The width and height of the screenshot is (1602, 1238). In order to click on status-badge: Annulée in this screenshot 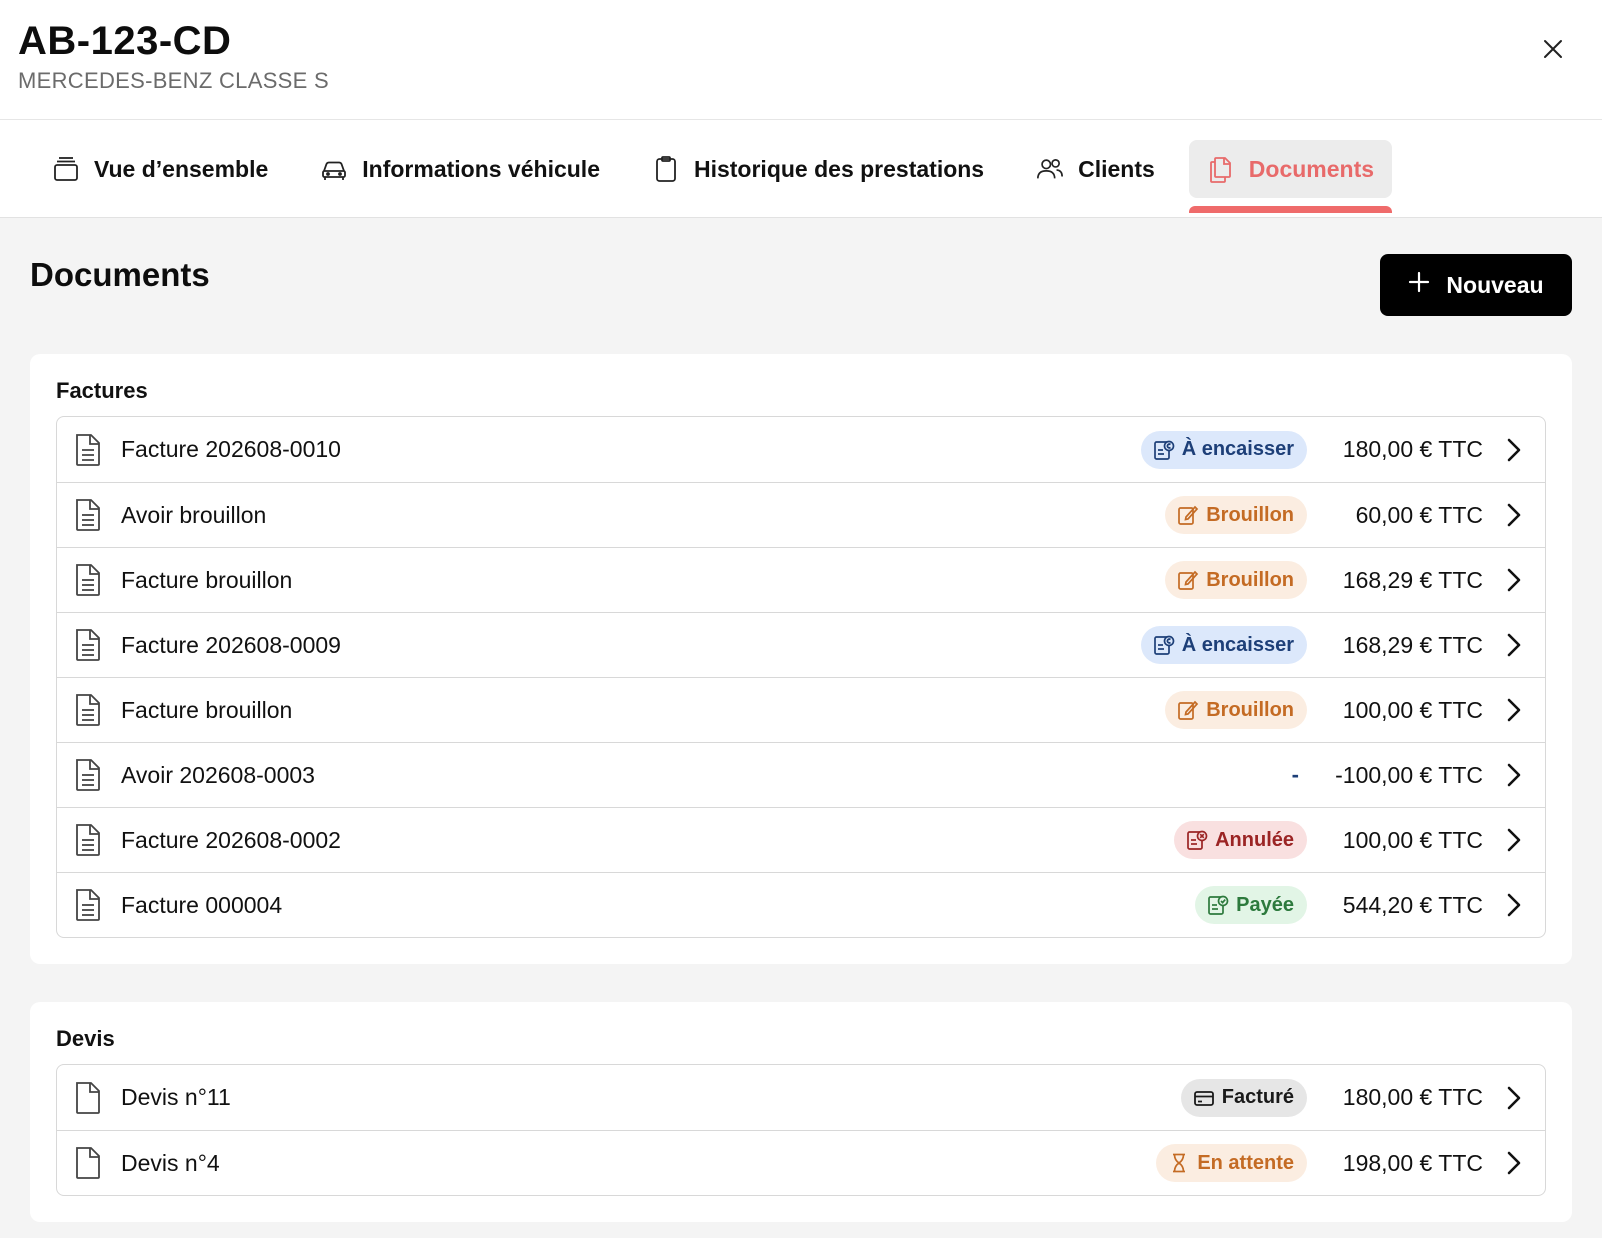, I will do `click(1240, 840)`.